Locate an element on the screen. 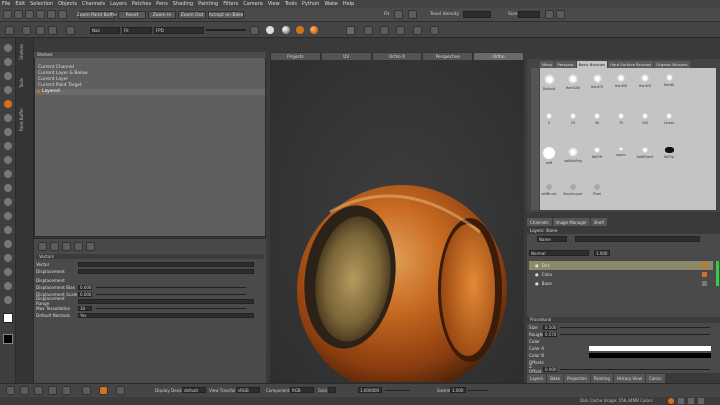 The width and height of the screenshot is (720, 405). tab-projection: Projection is located at coordinates (577, 378).